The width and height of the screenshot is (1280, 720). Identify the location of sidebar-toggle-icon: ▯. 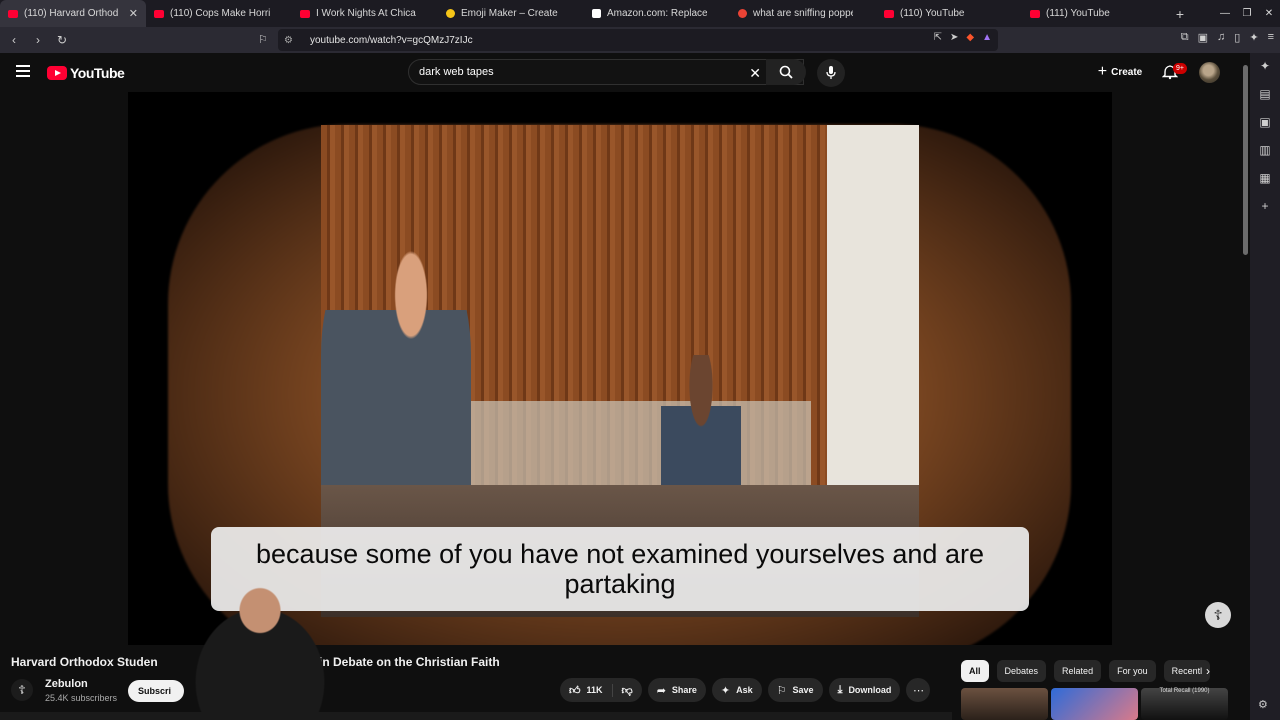
(1237, 37).